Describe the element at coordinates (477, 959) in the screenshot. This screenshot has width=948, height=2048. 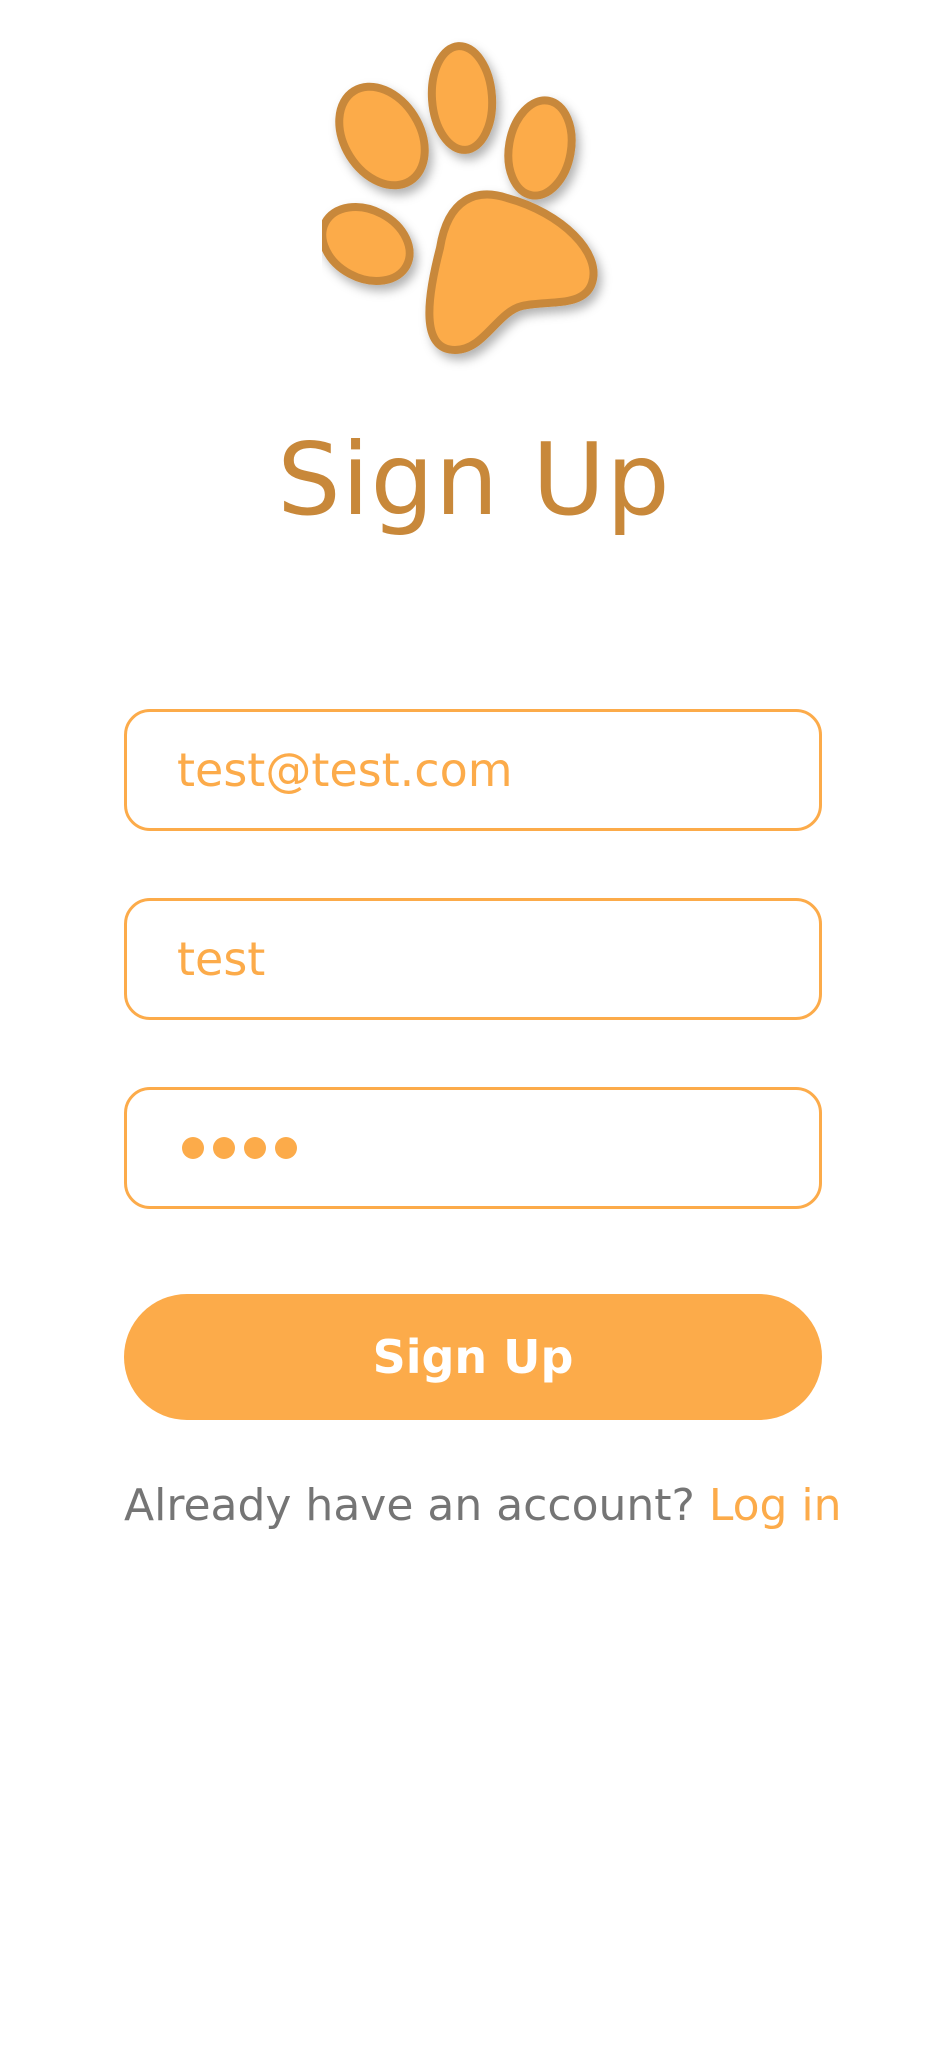
I see `username-input` at that location.